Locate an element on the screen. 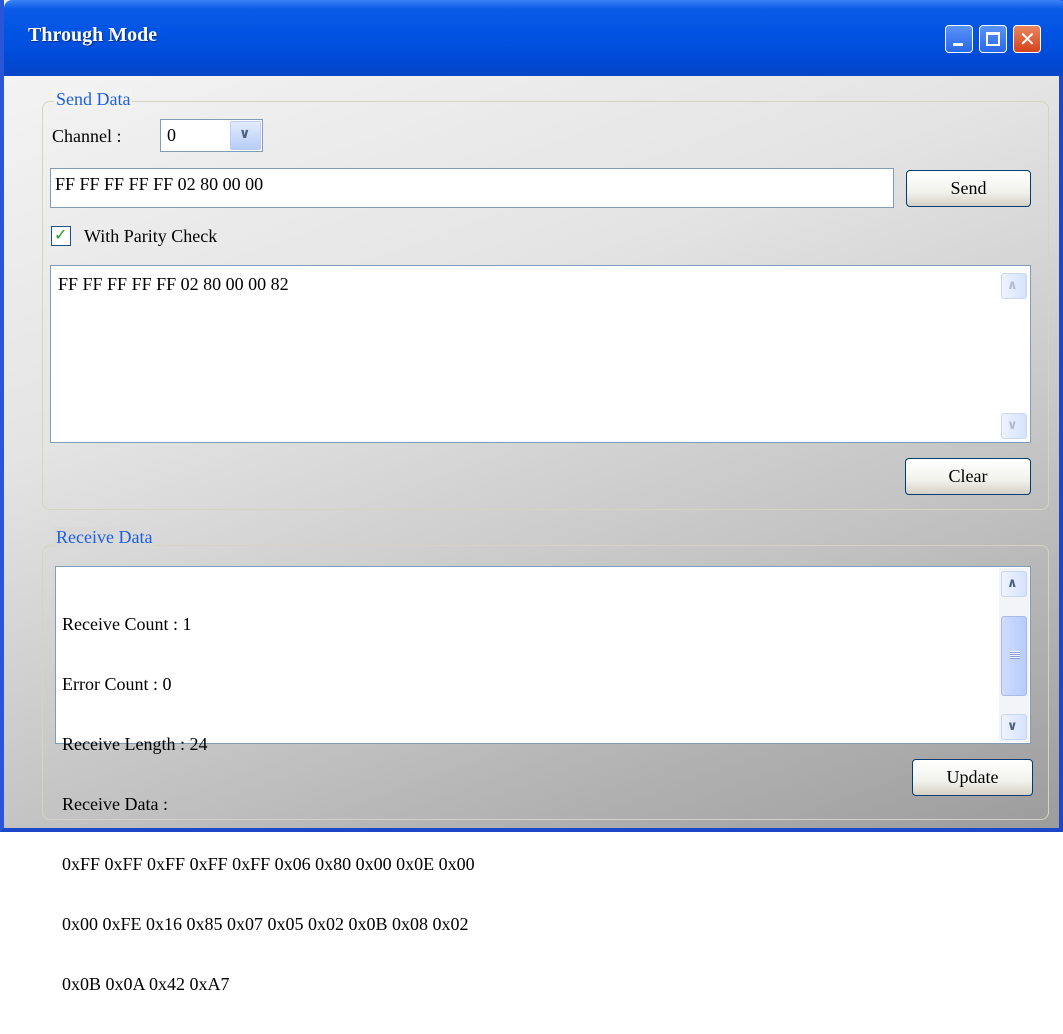  send-output-scrollbar: ∧ ∨ is located at coordinates (1014, 354).